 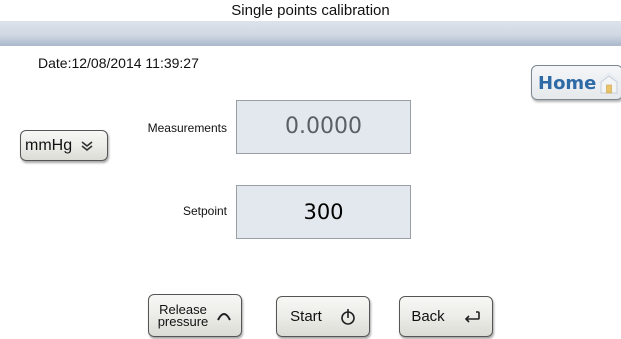 I want to click on page-title: Single points calibration, so click(x=310, y=10).